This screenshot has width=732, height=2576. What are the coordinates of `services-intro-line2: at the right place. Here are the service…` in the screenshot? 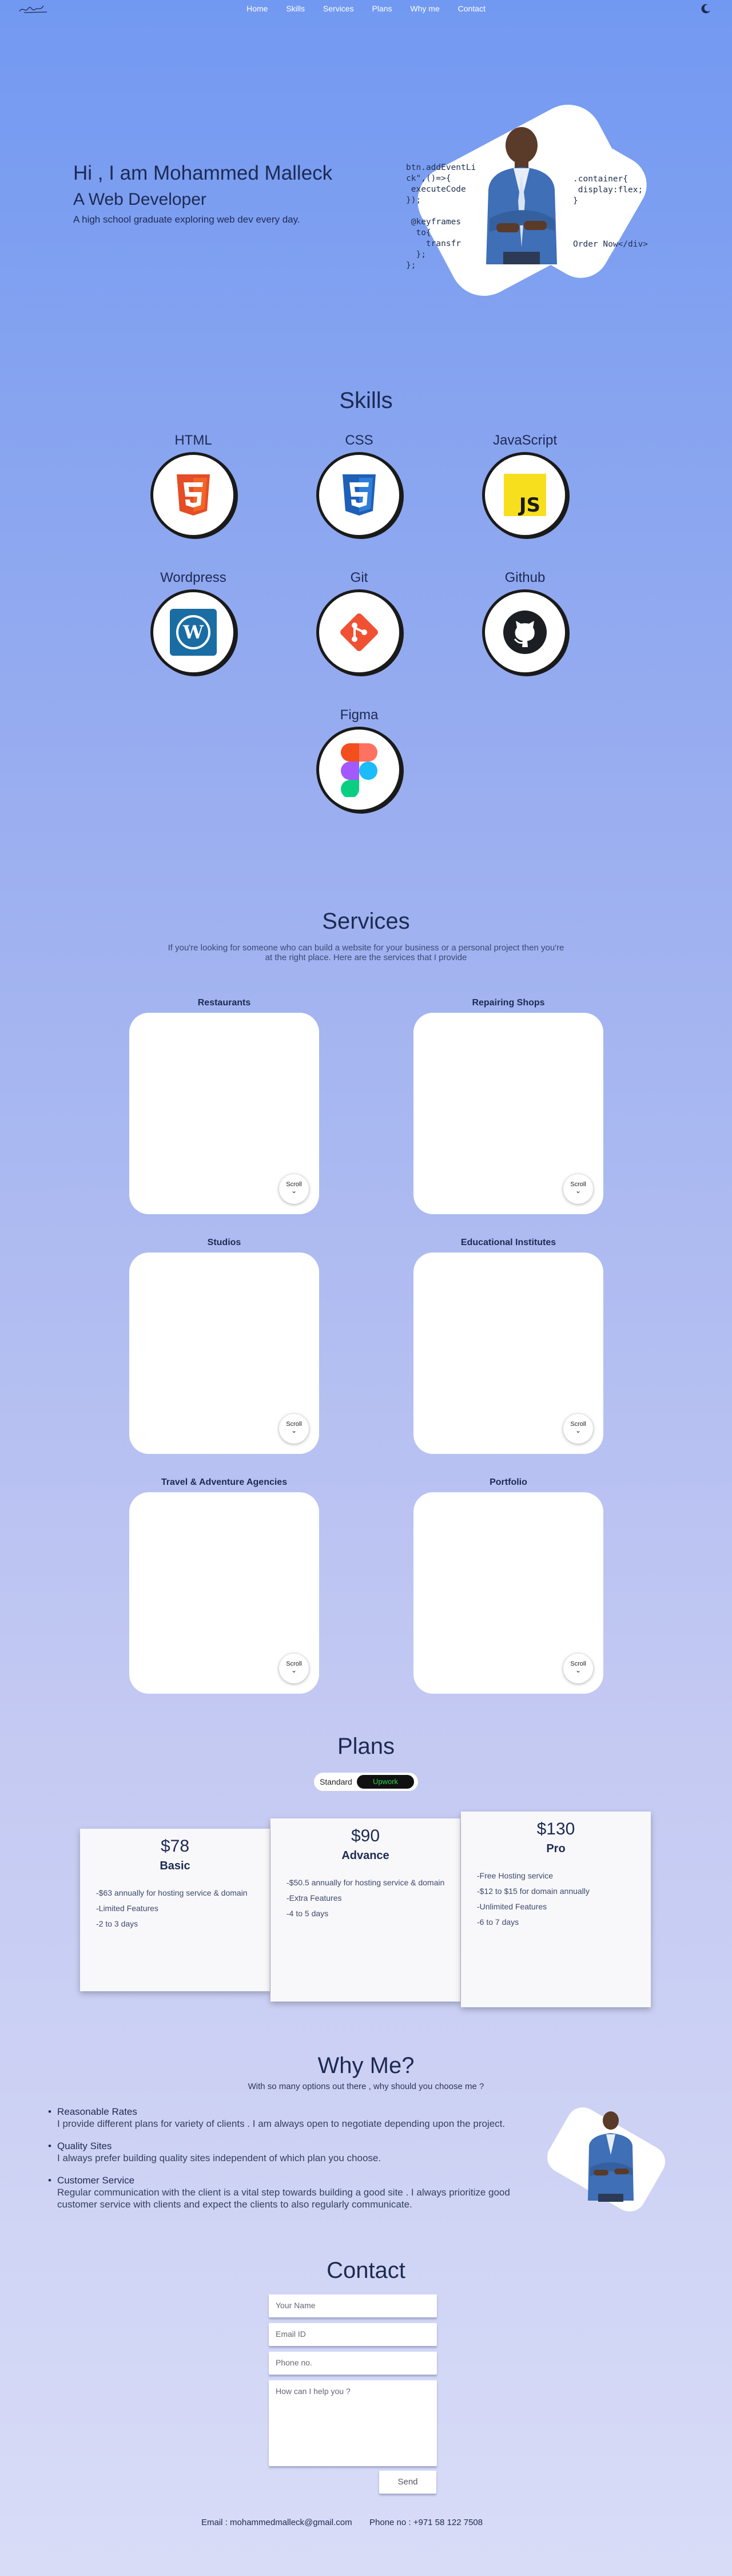 It's located at (366, 957).